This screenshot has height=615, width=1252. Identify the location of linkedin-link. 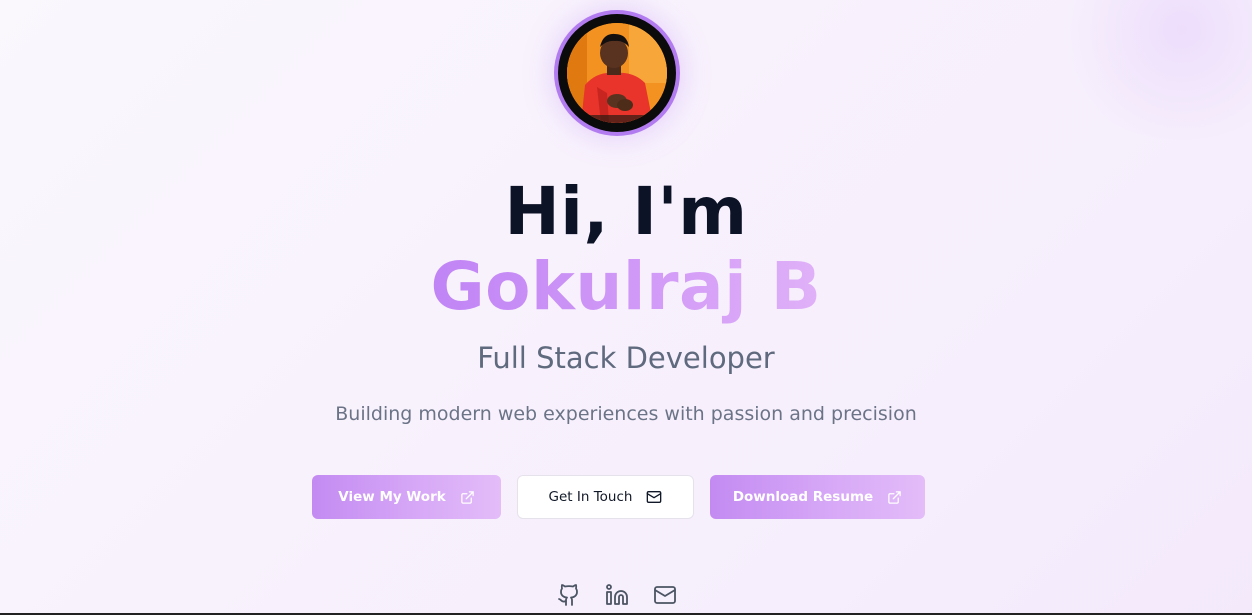
(617, 595).